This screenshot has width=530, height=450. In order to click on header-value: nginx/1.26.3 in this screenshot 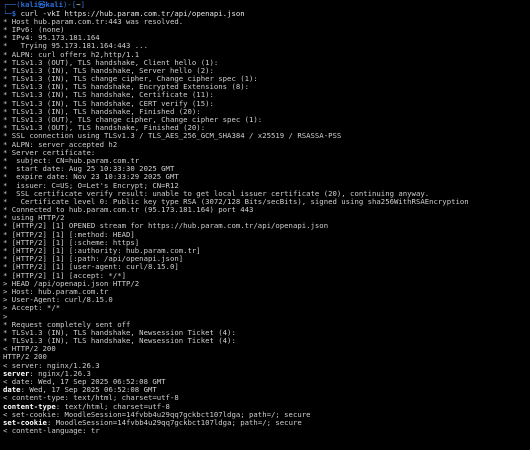, I will do `click(62, 373)`.